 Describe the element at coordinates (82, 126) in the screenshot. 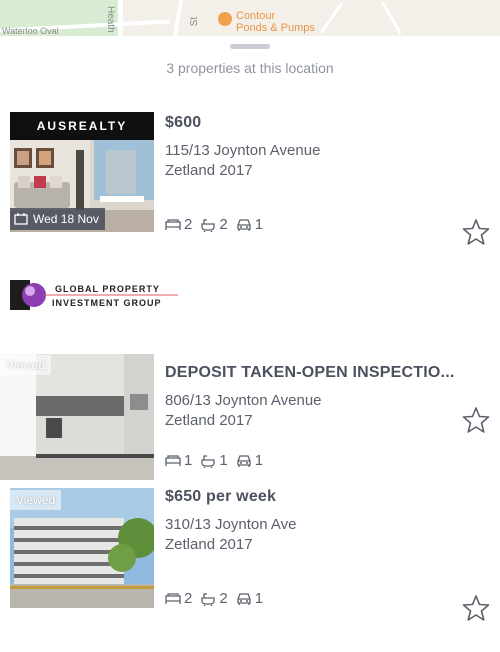

I see `agency-logo: AUSREALTY` at that location.